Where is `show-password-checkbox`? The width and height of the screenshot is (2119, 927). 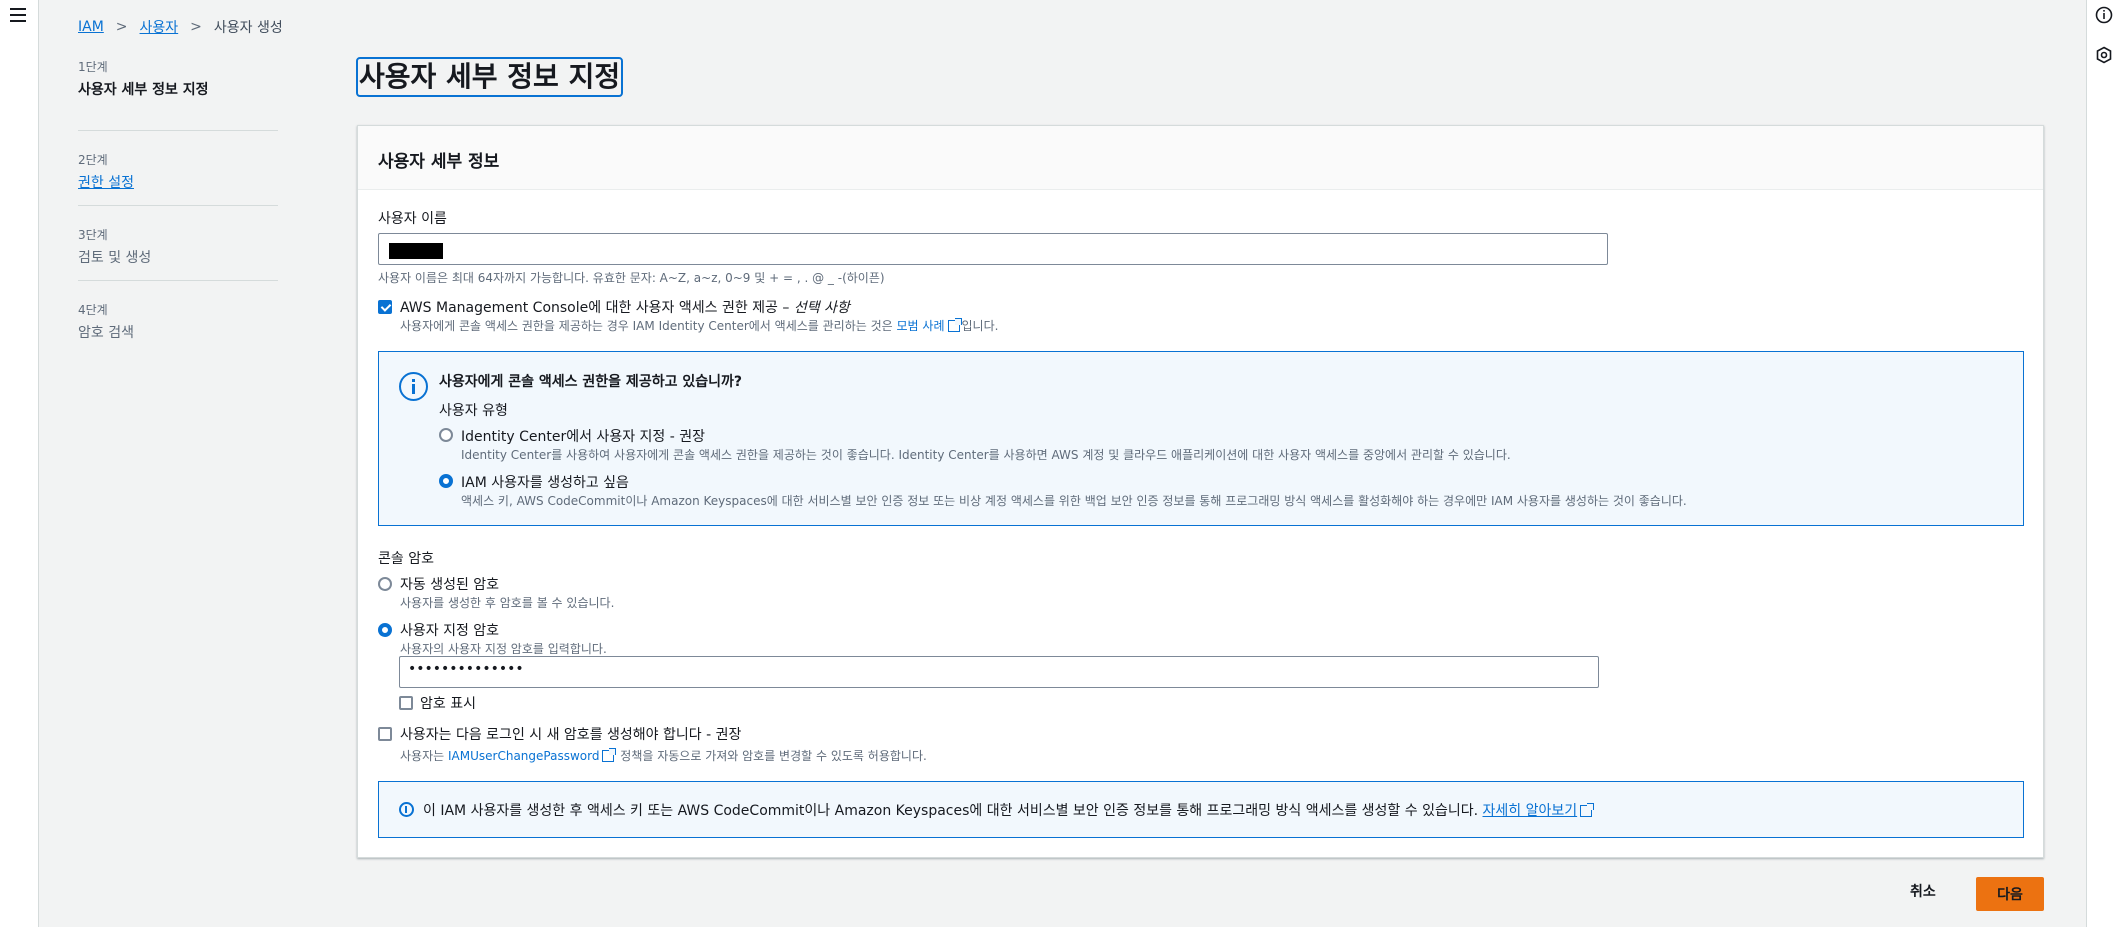
show-password-checkbox is located at coordinates (406, 703).